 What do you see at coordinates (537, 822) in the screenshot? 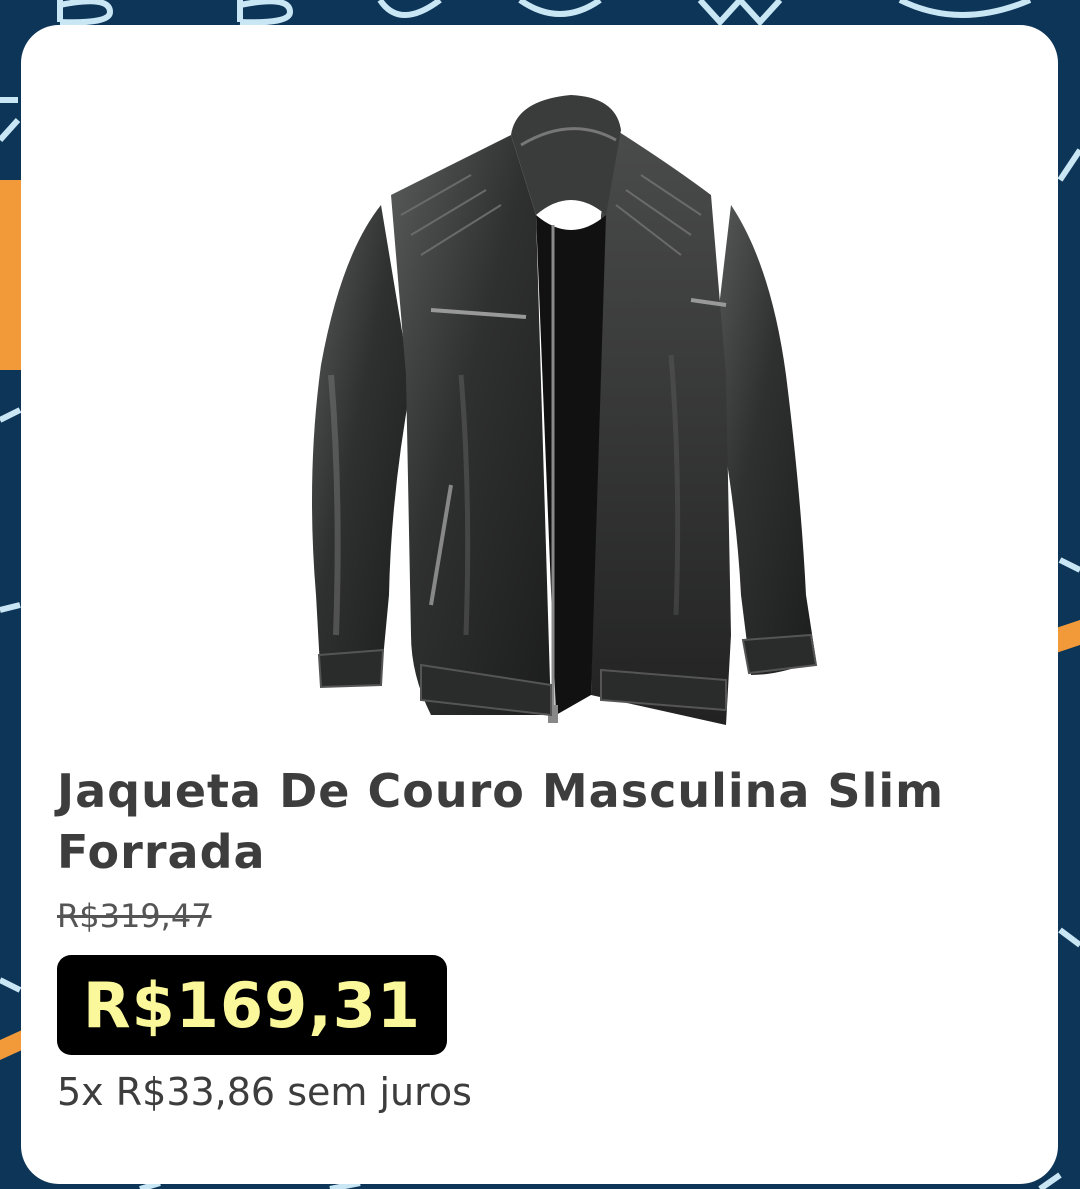
I see `product-title: Jaqueta De Couro Masculina Slim Forrada` at bounding box center [537, 822].